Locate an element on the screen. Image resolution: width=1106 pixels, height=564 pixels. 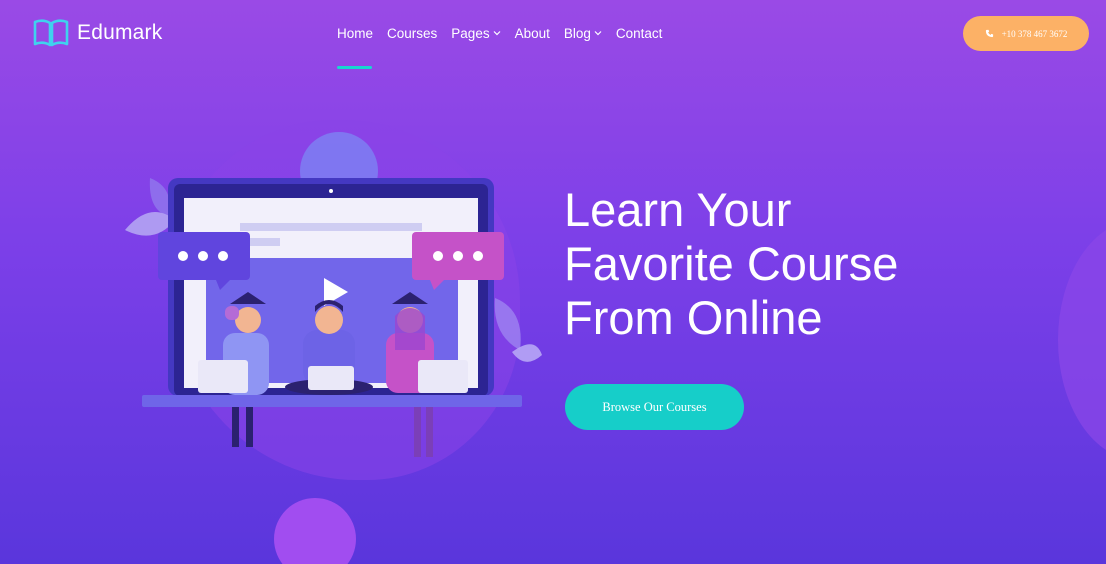
active-nav-indicator is located at coordinates (354, 67).